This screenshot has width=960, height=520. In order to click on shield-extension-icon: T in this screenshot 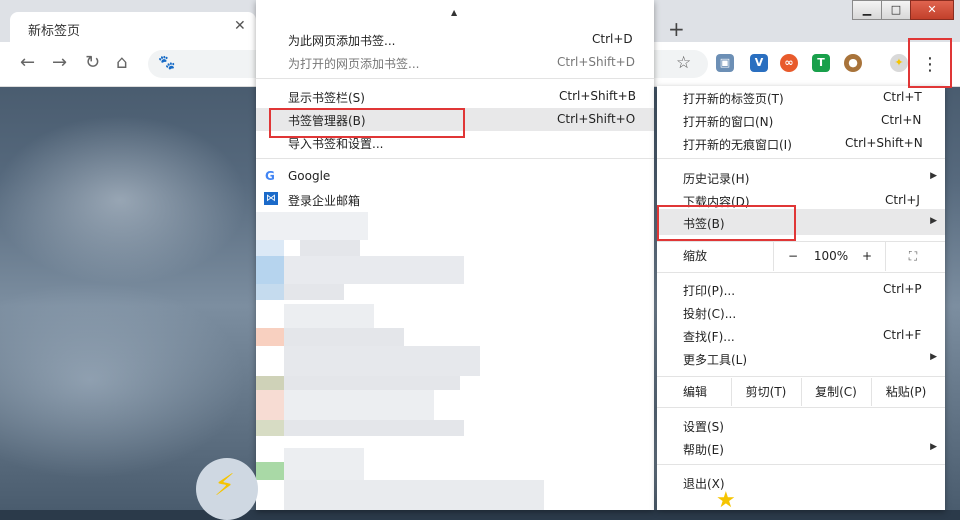, I will do `click(821, 63)`.